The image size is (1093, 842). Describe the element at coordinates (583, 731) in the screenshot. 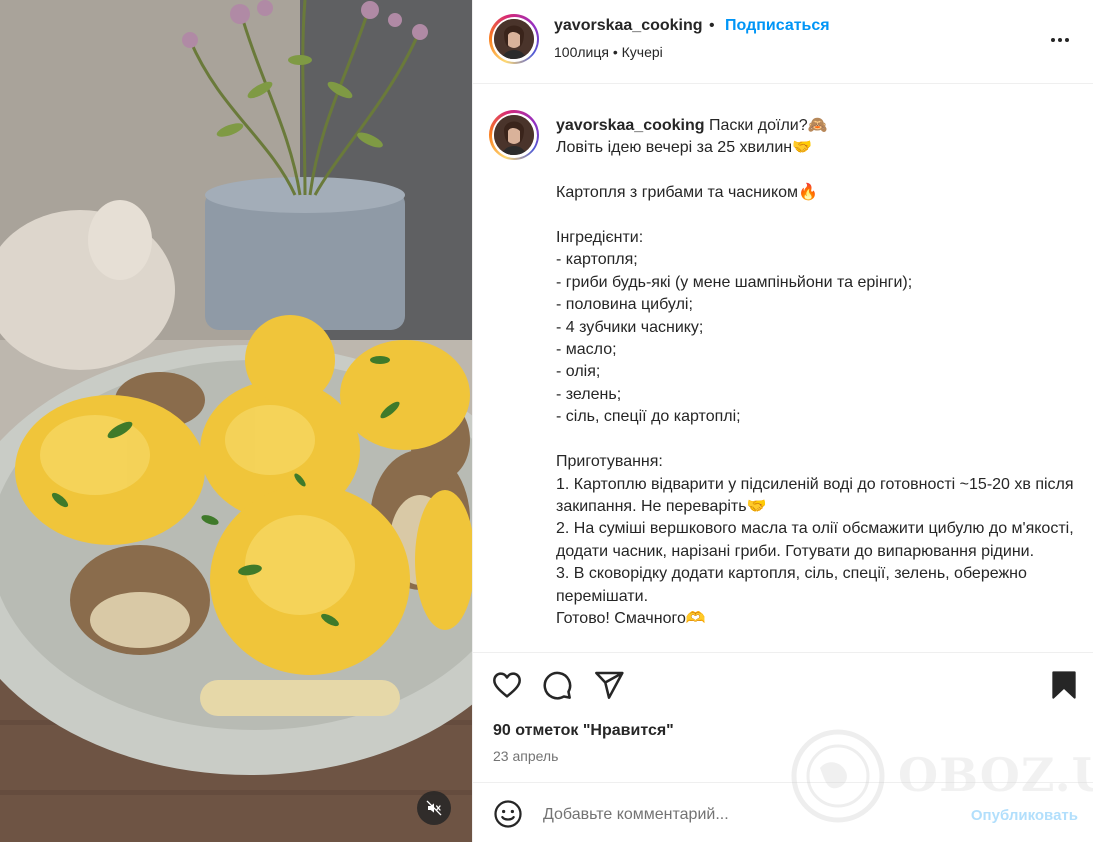

I see `likes-count: 90 отметок "Нравится"` at that location.